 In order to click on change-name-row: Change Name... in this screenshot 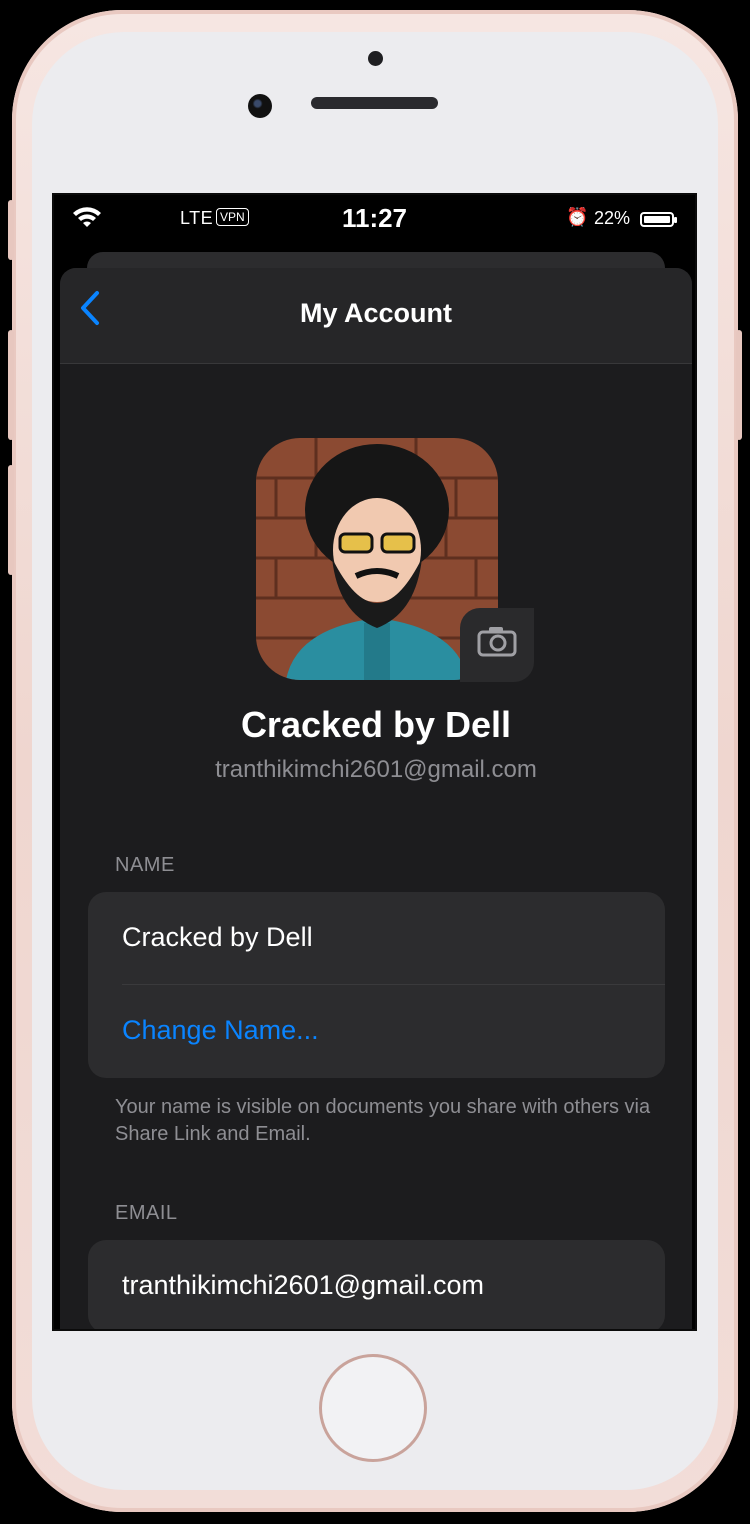, I will do `click(376, 1031)`.